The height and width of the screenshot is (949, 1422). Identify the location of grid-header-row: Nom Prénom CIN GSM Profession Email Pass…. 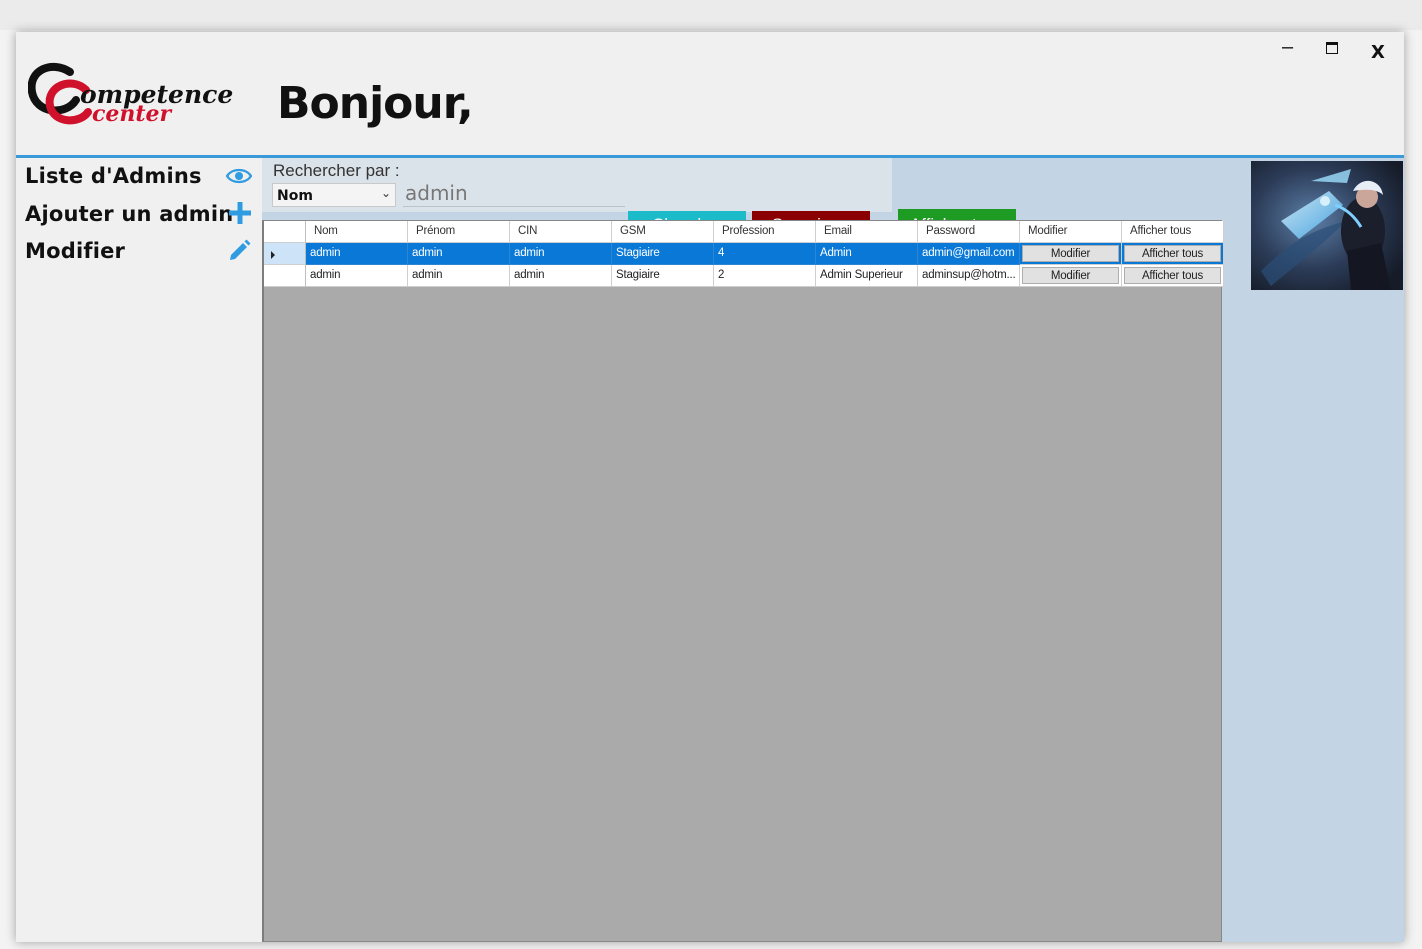
(744, 232).